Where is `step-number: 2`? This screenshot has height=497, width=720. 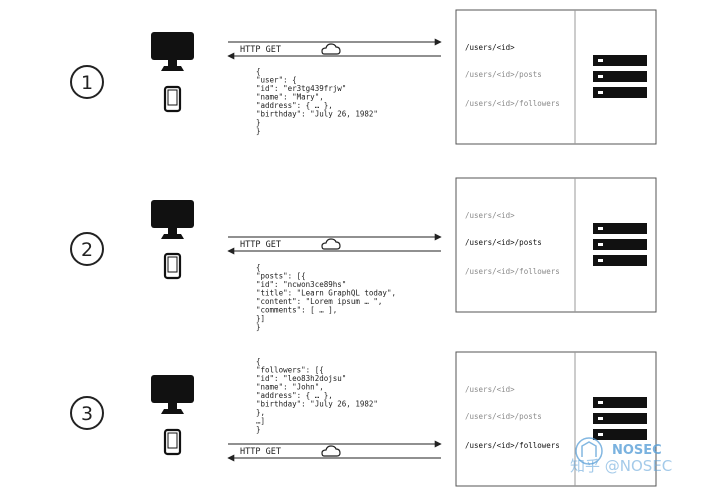 step-number: 2 is located at coordinates (87, 250).